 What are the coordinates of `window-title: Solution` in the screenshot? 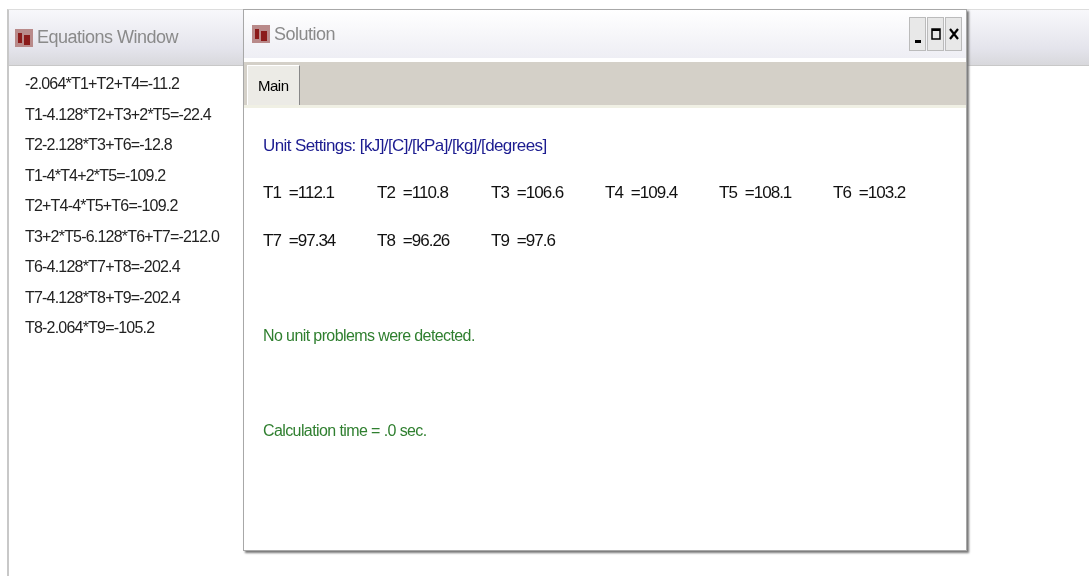 It's located at (305, 34).